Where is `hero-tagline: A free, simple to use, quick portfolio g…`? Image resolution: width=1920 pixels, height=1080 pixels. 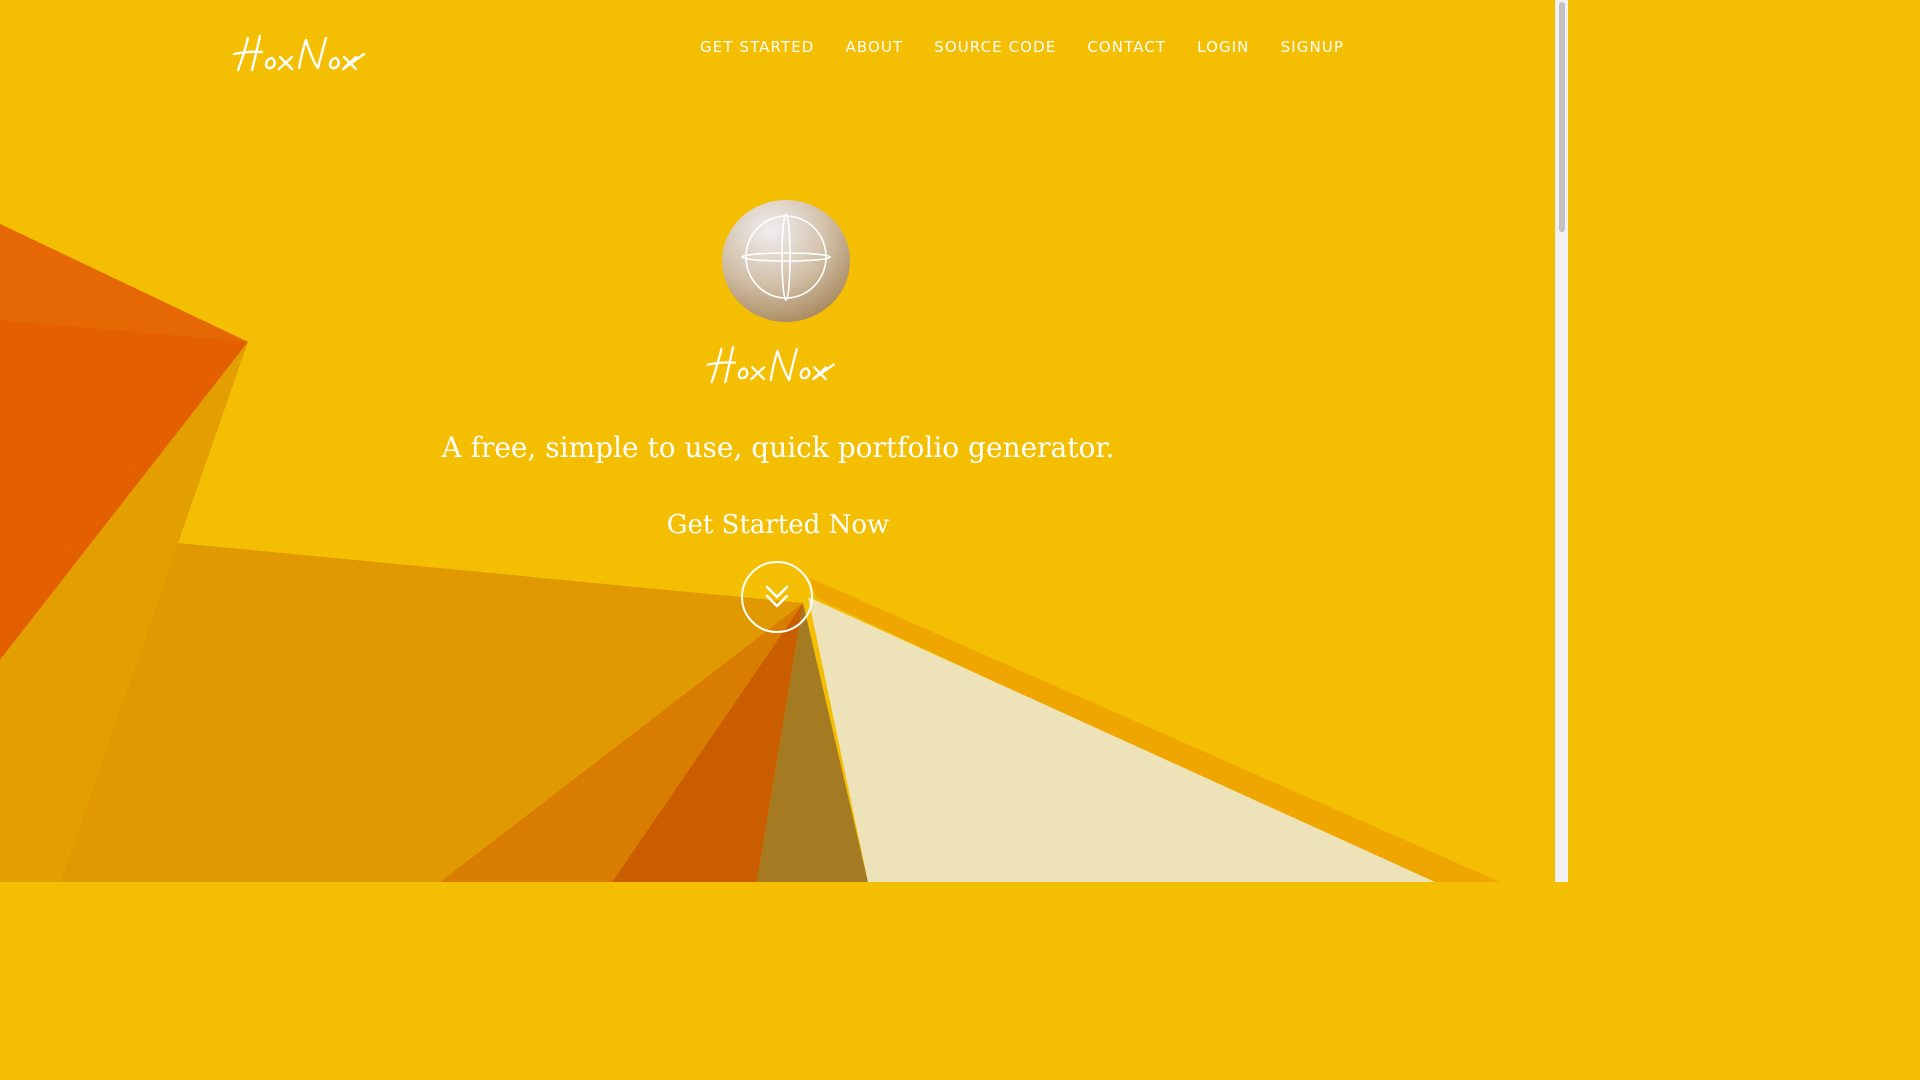
hero-tagline: A free, simple to use, quick portfolio g… is located at coordinates (778, 447).